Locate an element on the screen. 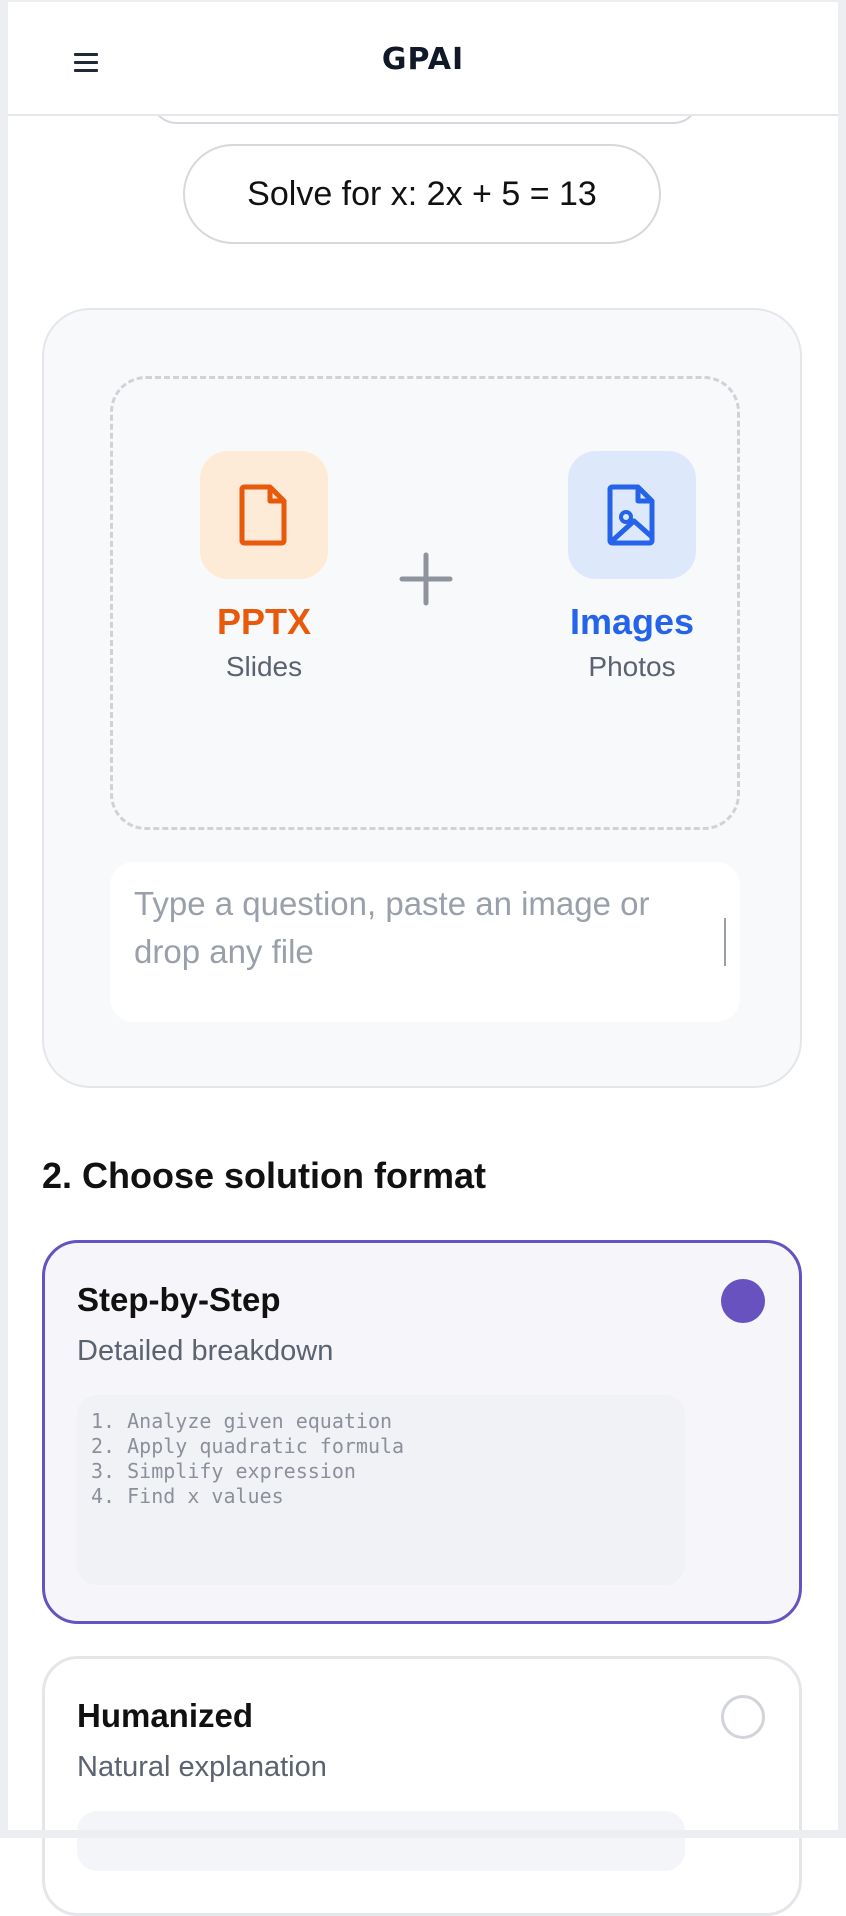 The height and width of the screenshot is (1916, 846). option-title: Step-by-Step is located at coordinates (179, 1299).